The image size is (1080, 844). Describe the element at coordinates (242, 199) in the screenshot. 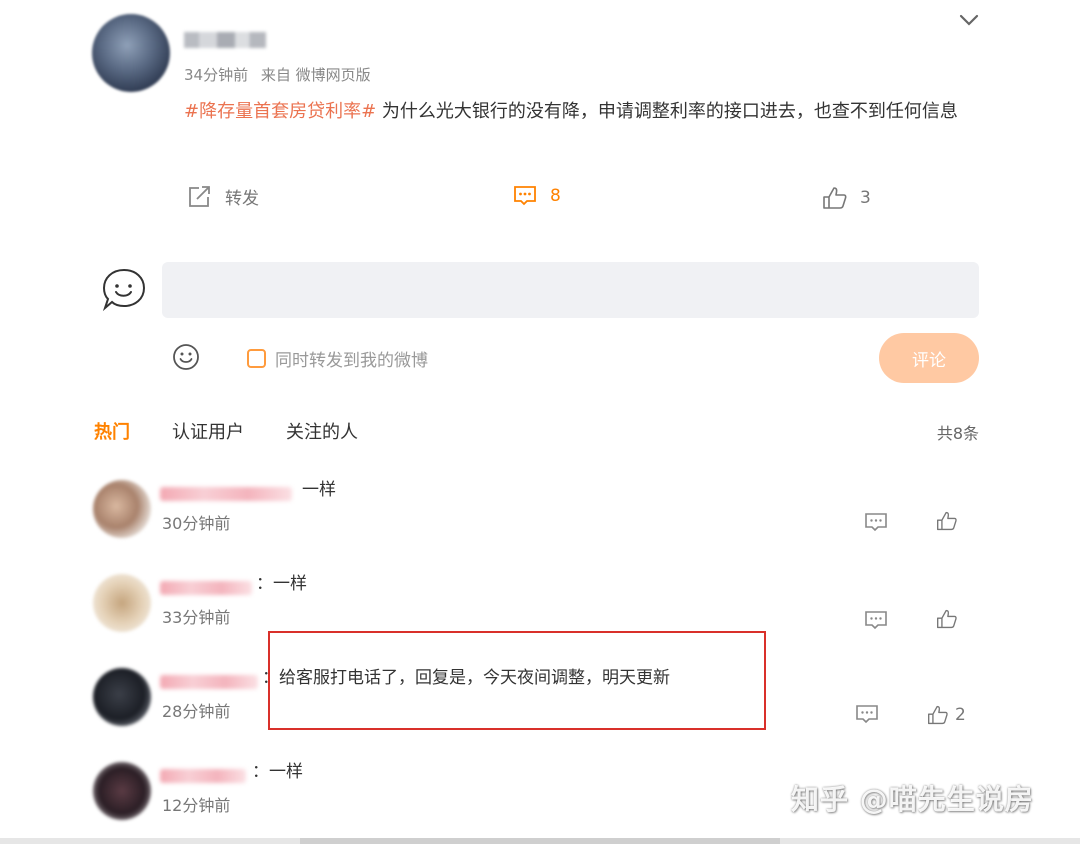

I see `repost-label: 转发` at that location.